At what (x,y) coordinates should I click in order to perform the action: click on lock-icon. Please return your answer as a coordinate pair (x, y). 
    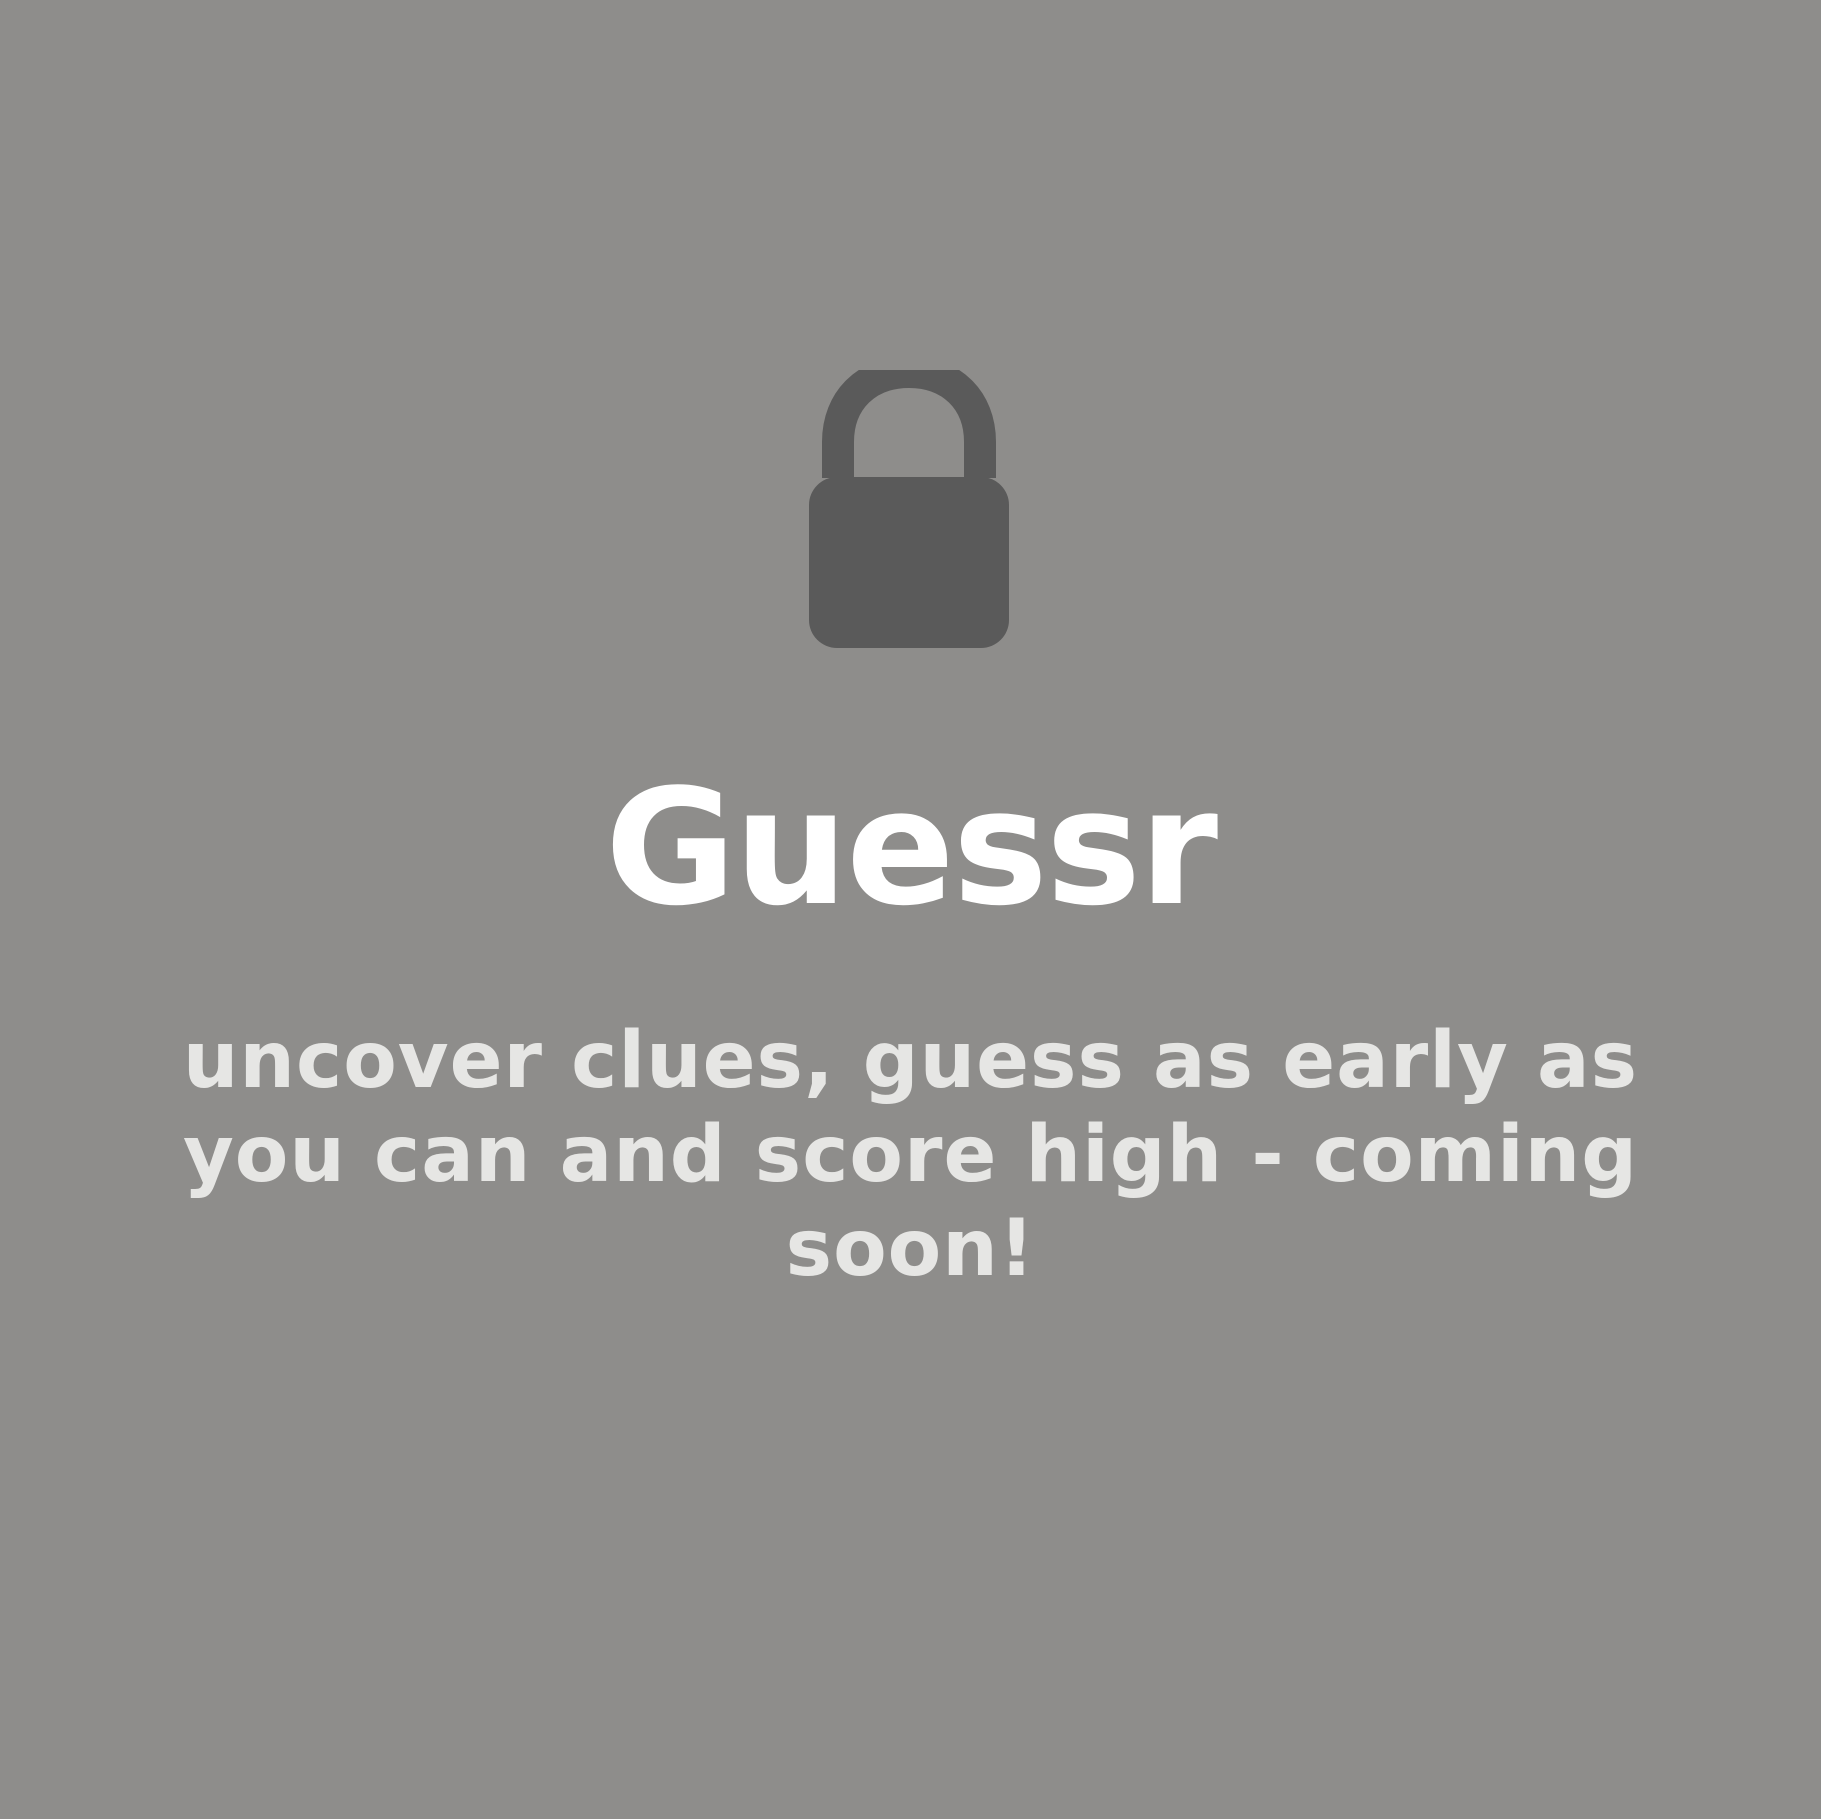
    Looking at the image, I should click on (909, 509).